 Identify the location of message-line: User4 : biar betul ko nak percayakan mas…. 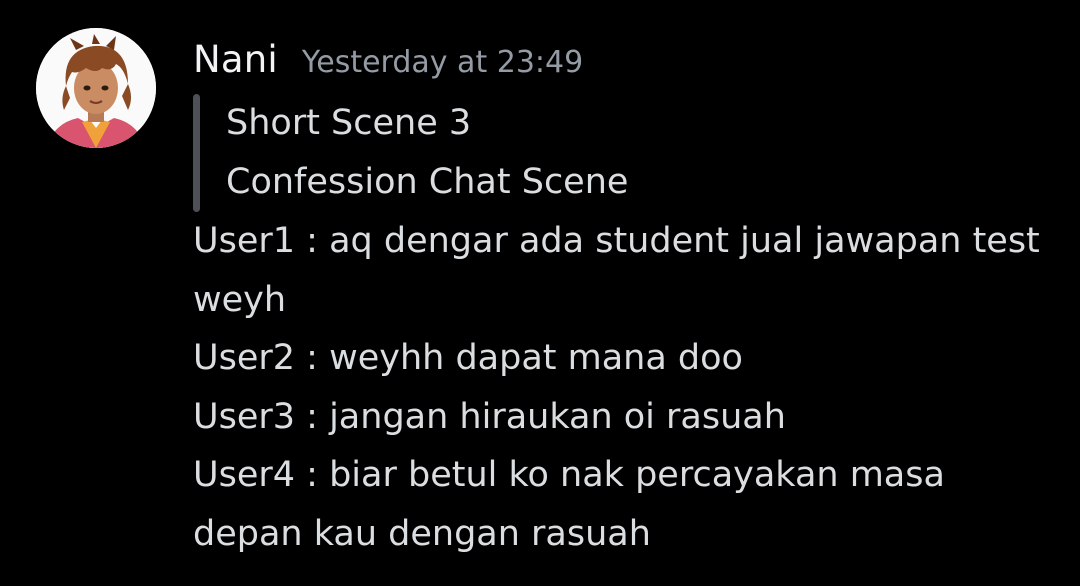
(569, 475).